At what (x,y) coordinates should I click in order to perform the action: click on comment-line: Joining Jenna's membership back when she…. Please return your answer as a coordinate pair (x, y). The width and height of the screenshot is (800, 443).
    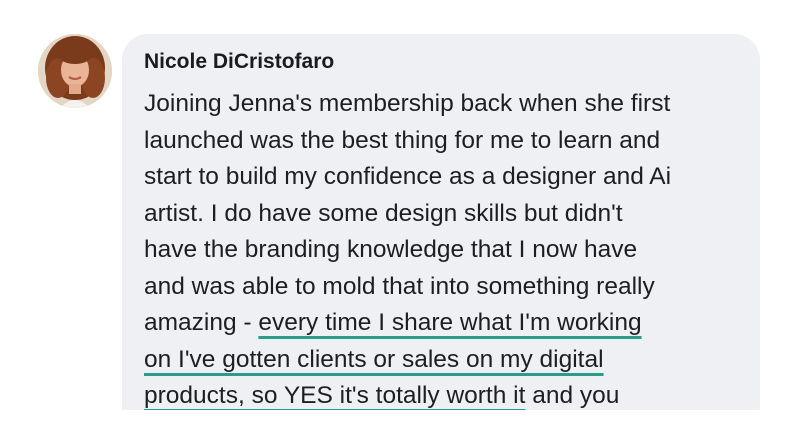
    Looking at the image, I should click on (407, 103).